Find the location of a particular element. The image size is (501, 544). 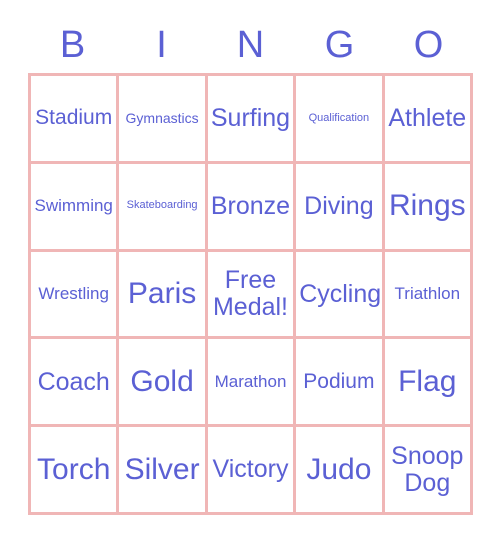

bingo-cell-label: Gold is located at coordinates (162, 381).